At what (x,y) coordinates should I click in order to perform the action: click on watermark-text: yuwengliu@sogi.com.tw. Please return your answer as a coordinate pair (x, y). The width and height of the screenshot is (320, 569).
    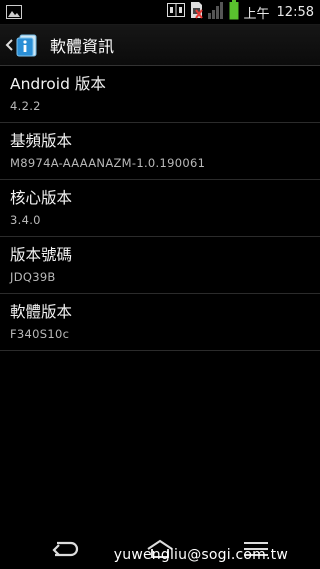
    Looking at the image, I should click on (200, 555).